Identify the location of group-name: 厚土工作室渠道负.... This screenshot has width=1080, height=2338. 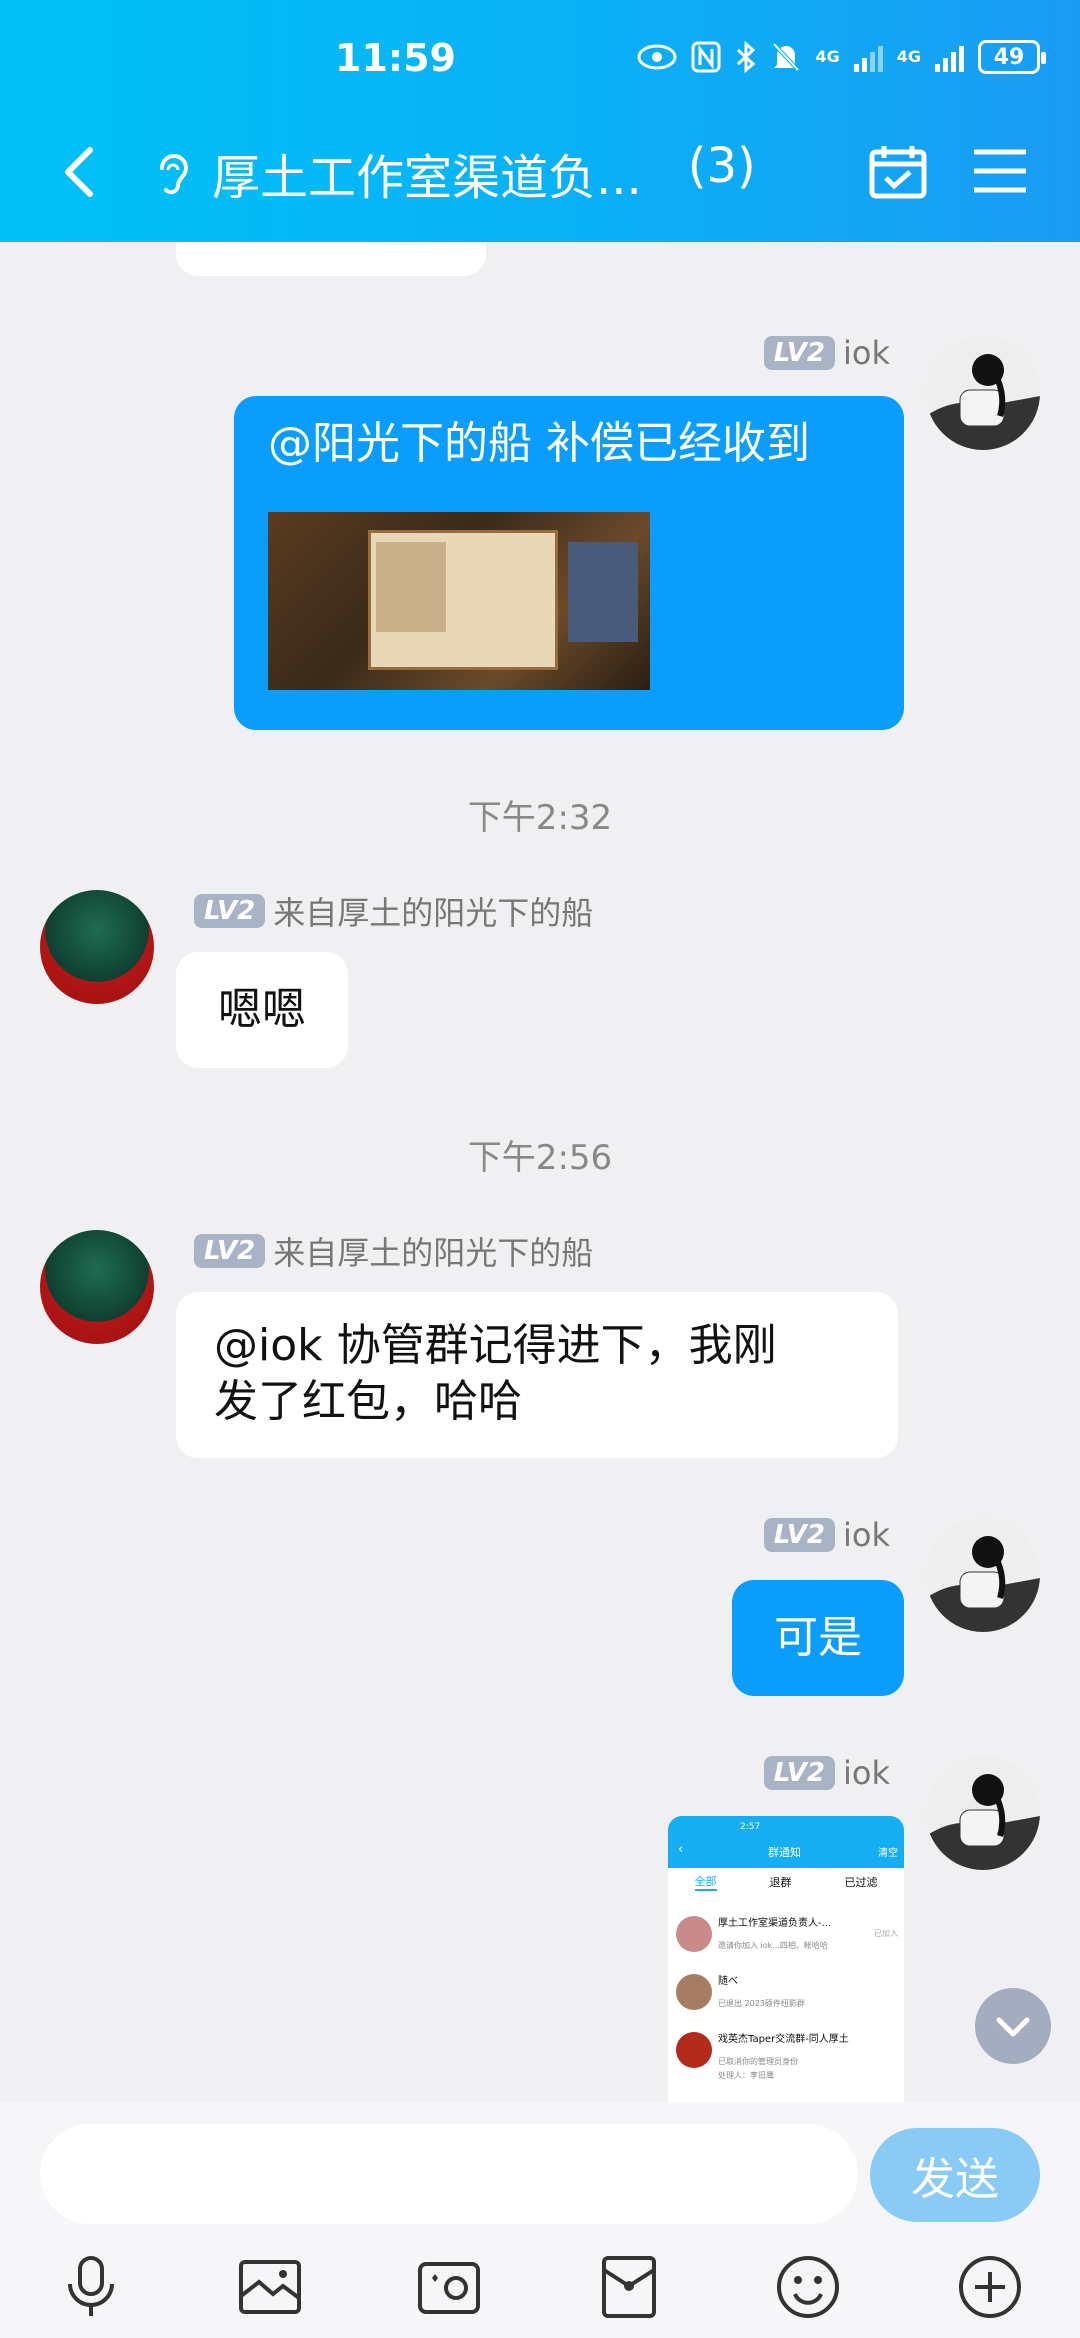
(427, 178).